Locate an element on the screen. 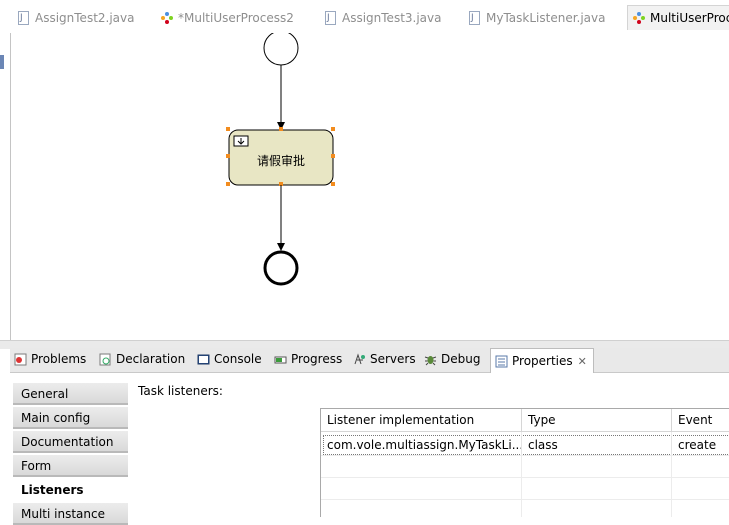 The height and width of the screenshot is (525, 729). tab-label: Debug is located at coordinates (461, 359).